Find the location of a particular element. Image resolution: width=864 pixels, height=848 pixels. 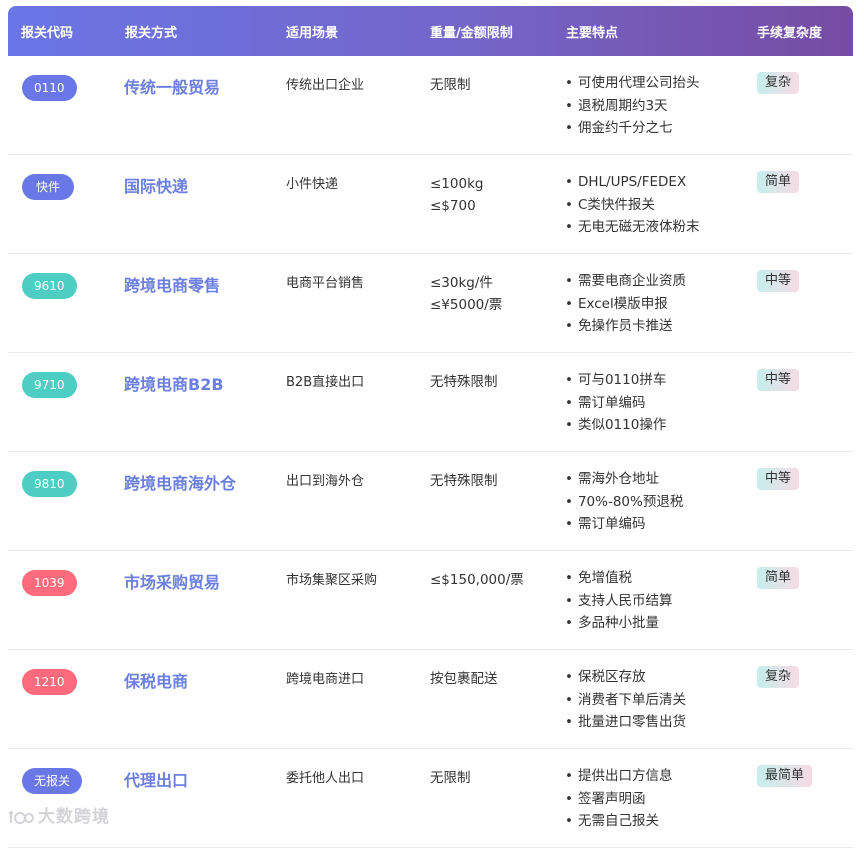

limit-text: 按包裹配送 is located at coordinates (464, 679).